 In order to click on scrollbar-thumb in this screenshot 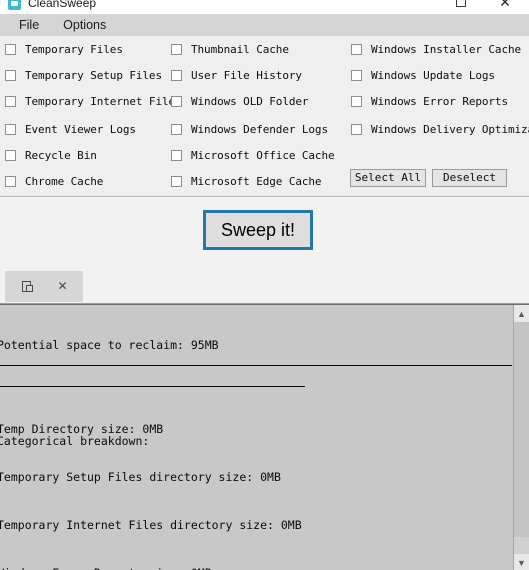, I will do `click(521, 429)`.